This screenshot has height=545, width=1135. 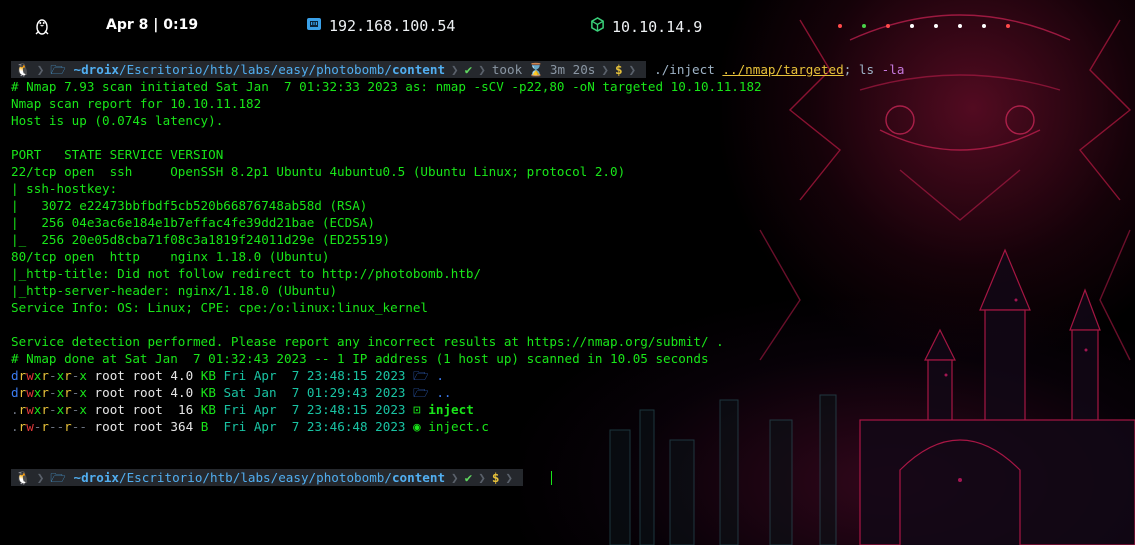 I want to click on text-cursor, so click(x=552, y=477).